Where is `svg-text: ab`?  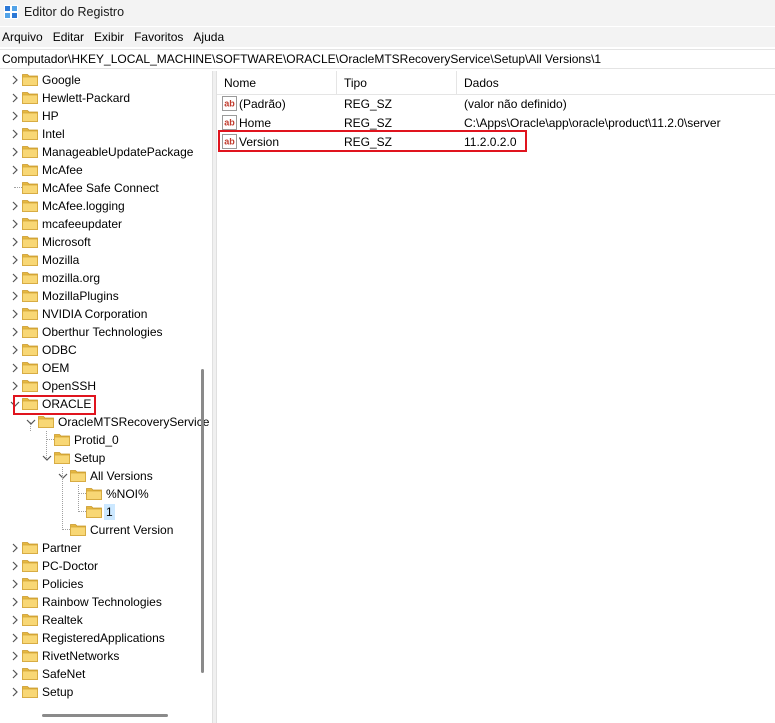
svg-text: ab is located at coordinates (229, 104).